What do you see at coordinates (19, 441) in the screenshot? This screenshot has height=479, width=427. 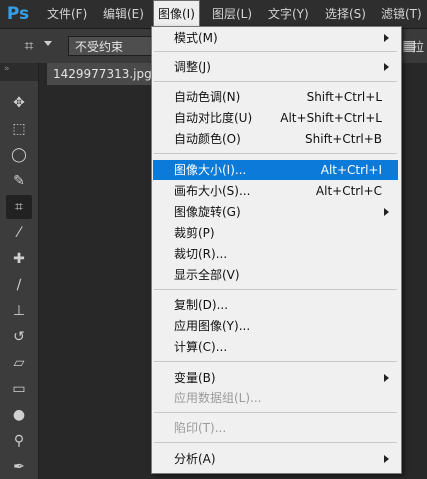 I see `dodge-tool-icon: ⚲` at bounding box center [19, 441].